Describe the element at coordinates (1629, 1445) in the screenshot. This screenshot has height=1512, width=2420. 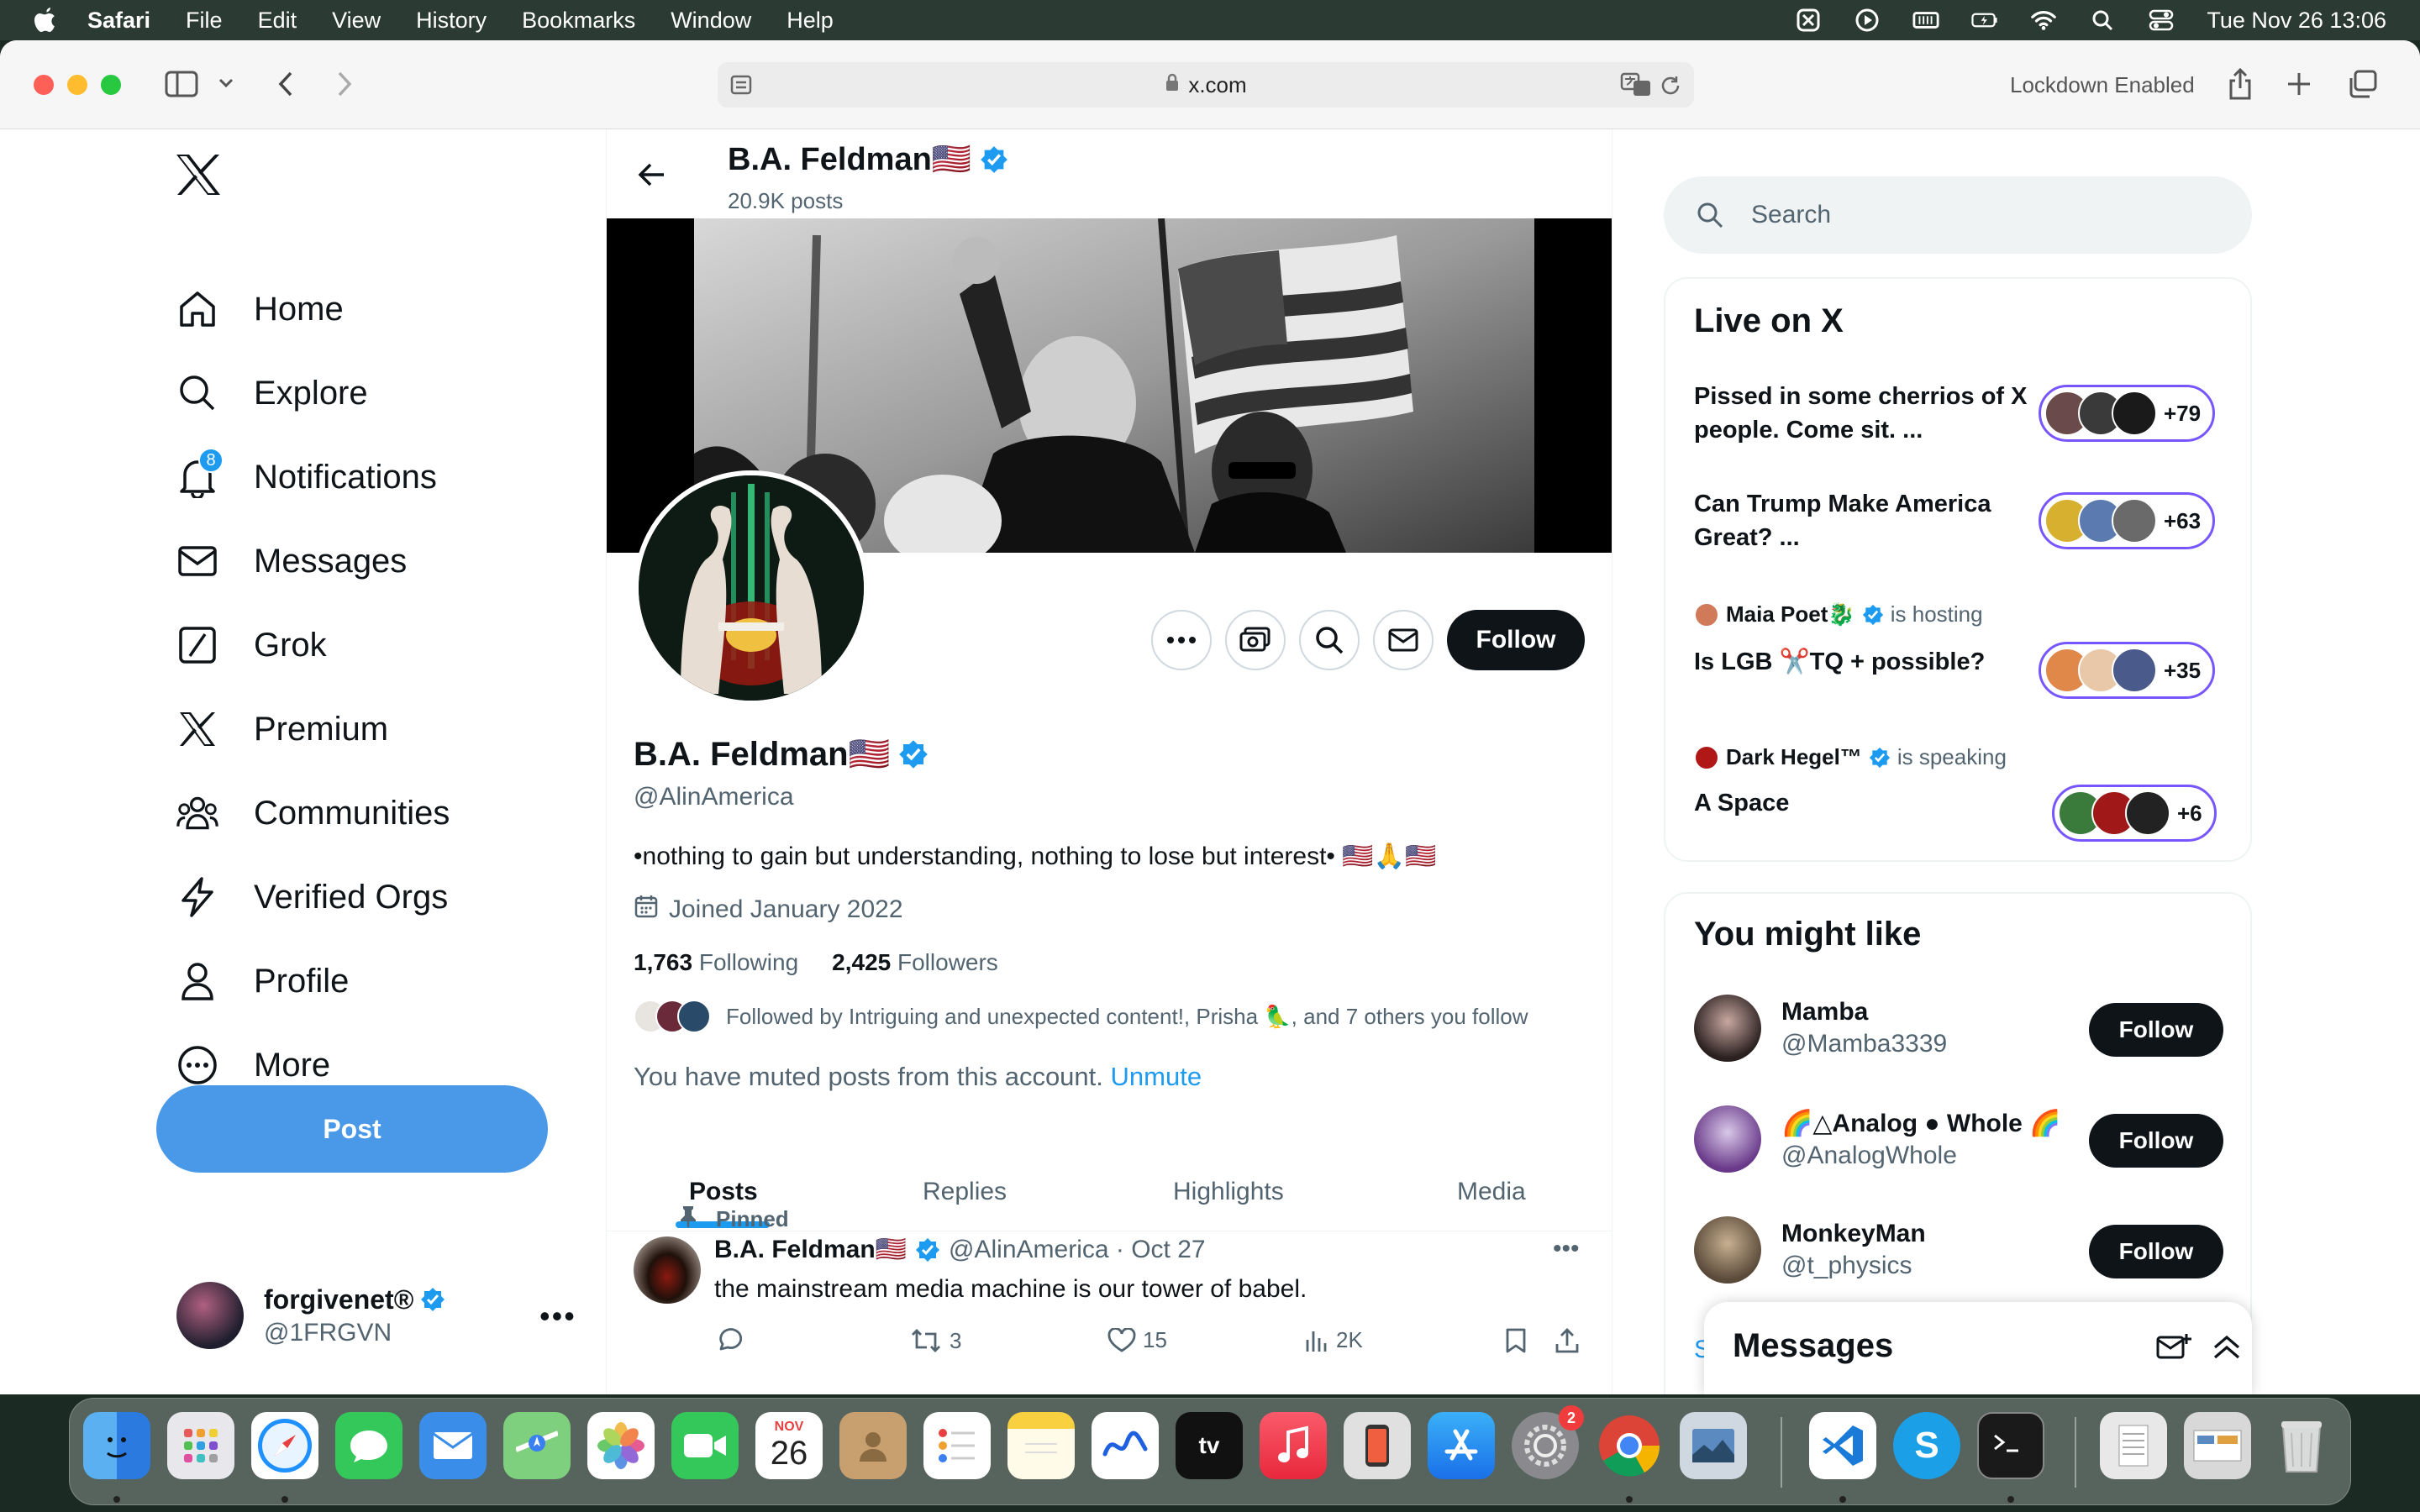
I see `chrome-icon` at that location.